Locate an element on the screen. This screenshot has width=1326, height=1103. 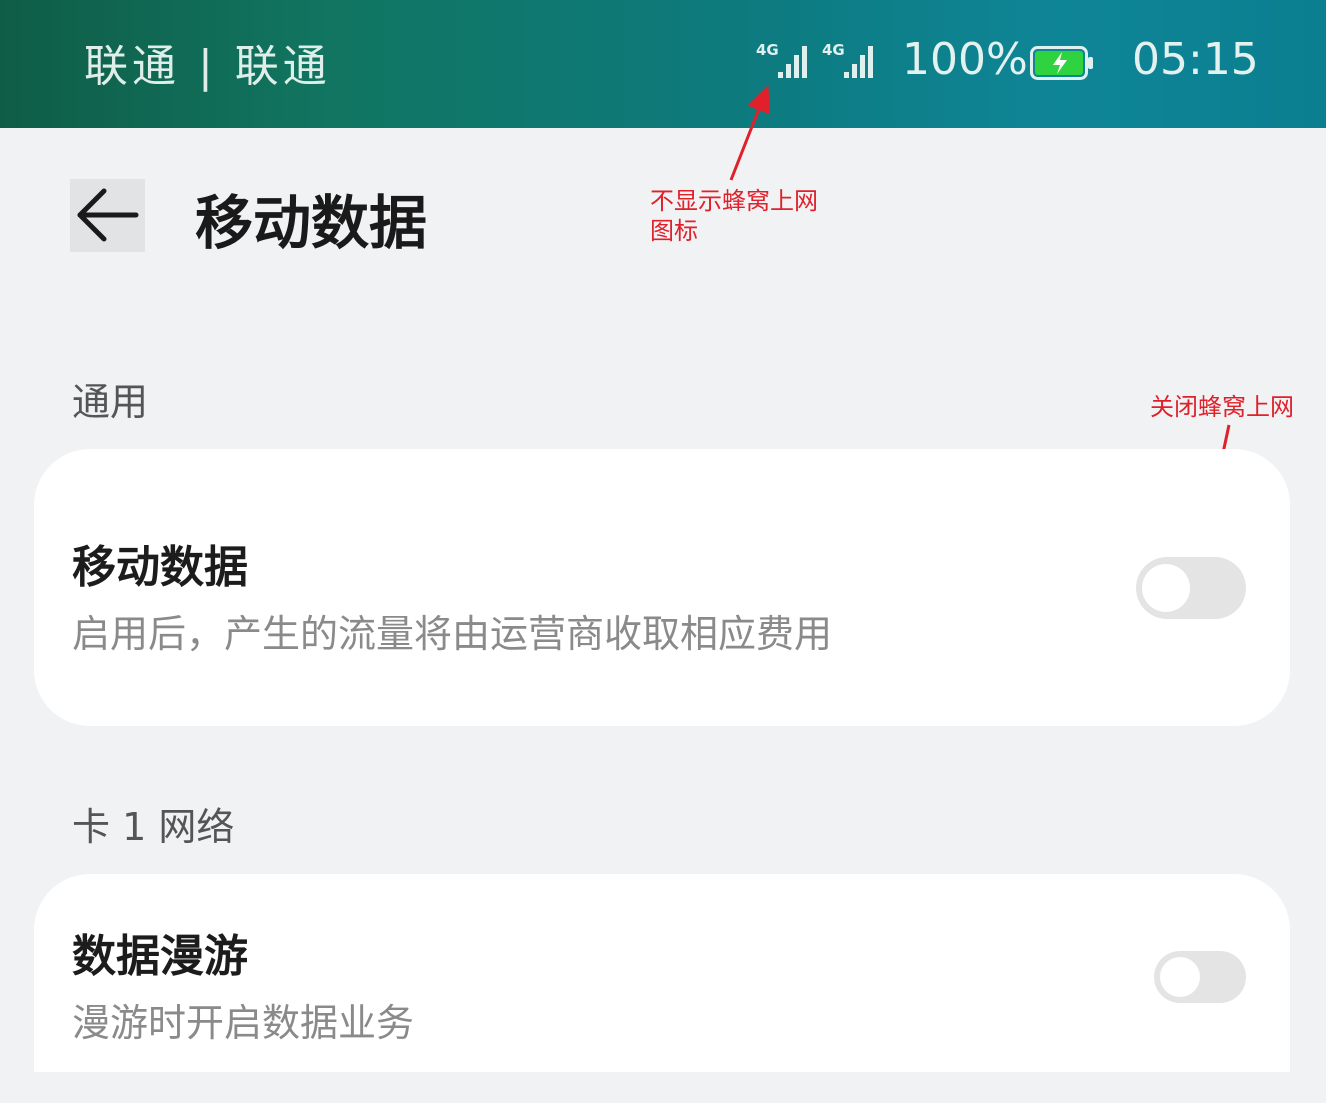
status-bar: 联通 | 联通 4G 4G 100% 05:15 is located at coordinates (663, 64).